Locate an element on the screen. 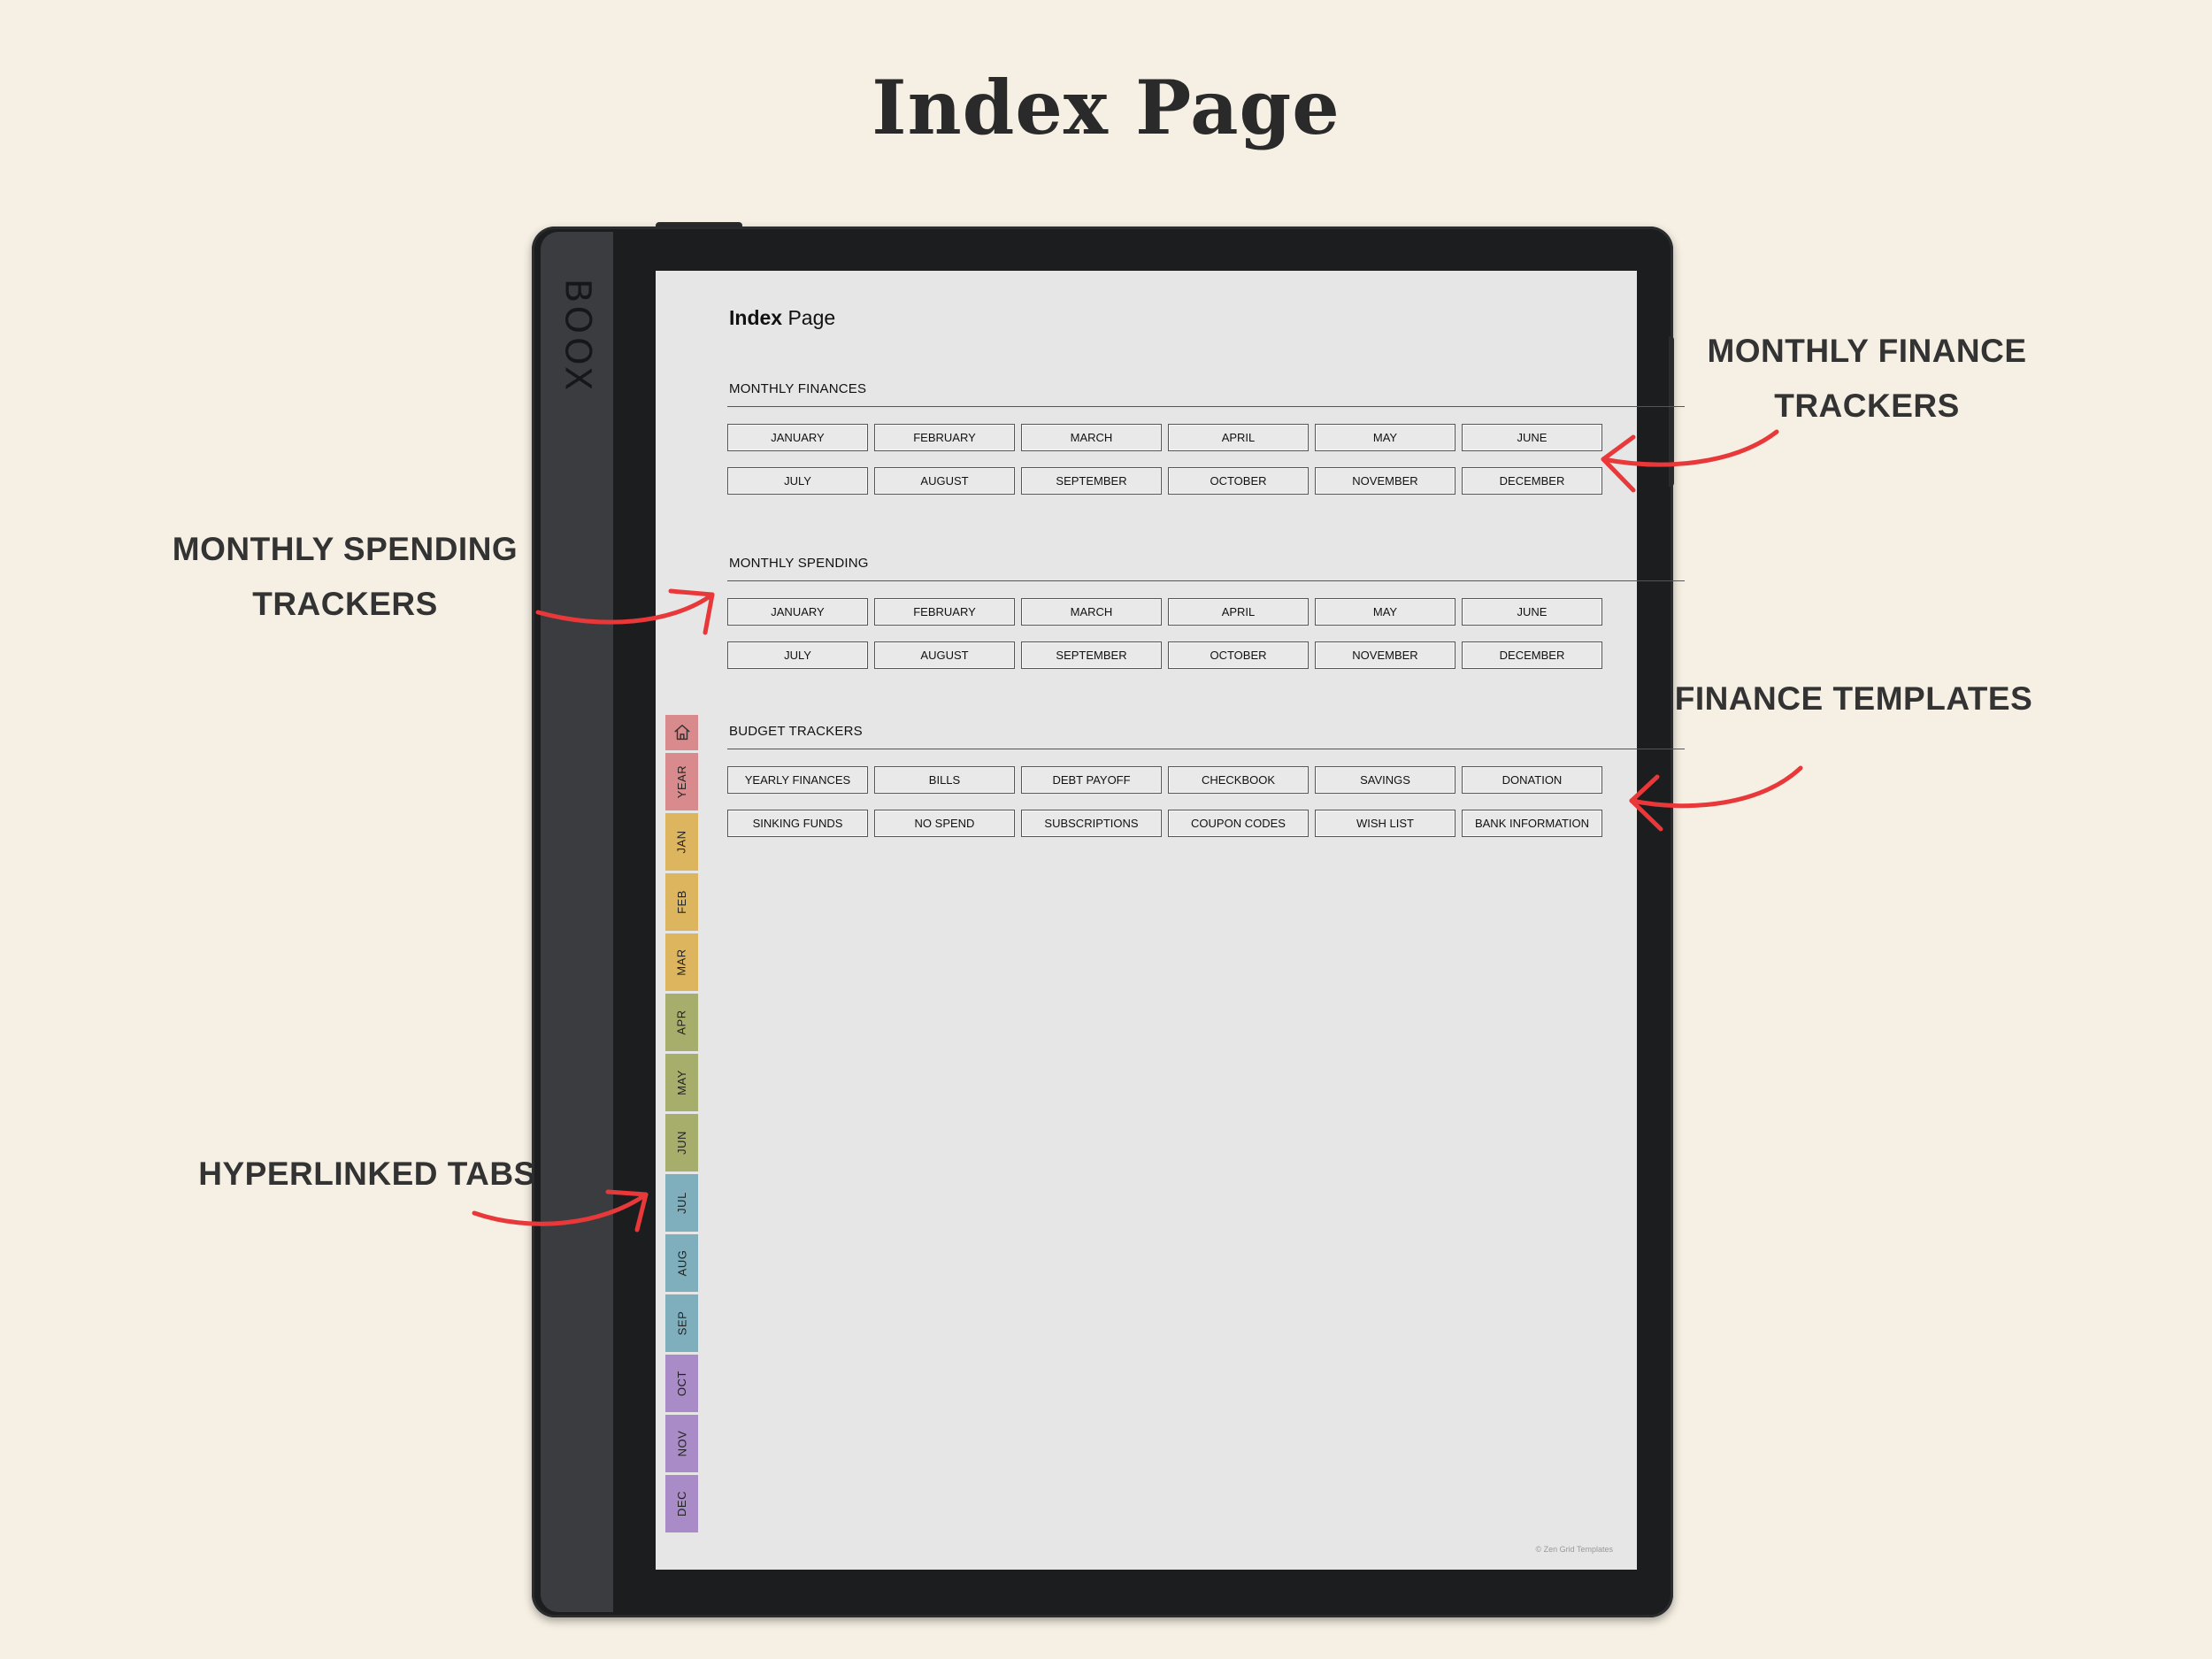 This screenshot has height=1659, width=2212. arrow-finance-templates is located at coordinates (1716, 787).